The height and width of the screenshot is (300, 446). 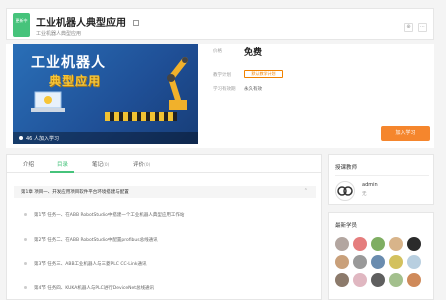 I want to click on valid-label: 学习有效期, so click(x=224, y=89).